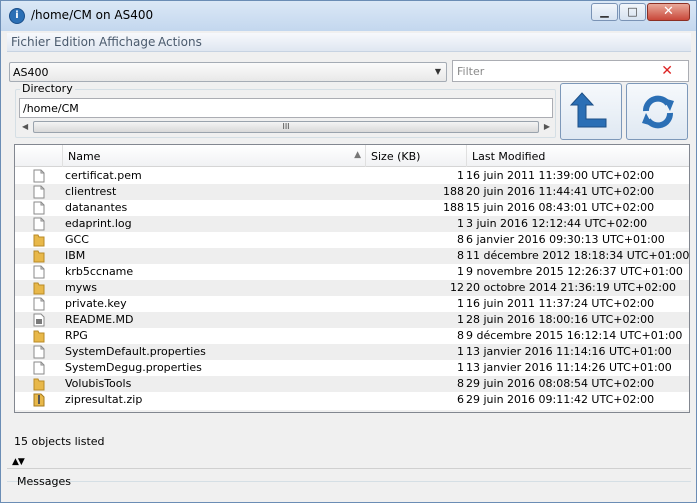  What do you see at coordinates (99, 319) in the screenshot?
I see `file-name: README.MD` at bounding box center [99, 319].